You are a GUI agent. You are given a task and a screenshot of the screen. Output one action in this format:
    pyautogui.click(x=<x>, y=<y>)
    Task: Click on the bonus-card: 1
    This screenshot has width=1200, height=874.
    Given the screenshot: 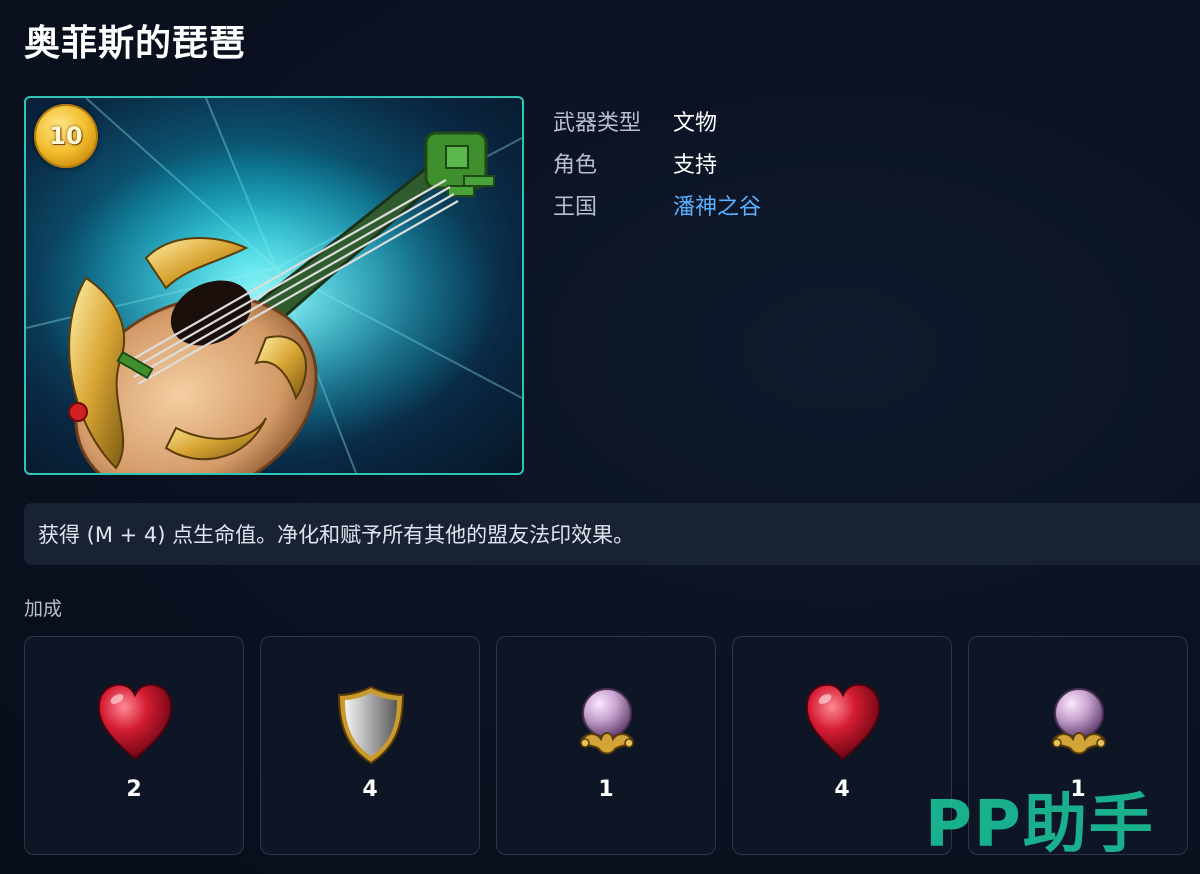 What is the action you would take?
    pyautogui.click(x=606, y=745)
    